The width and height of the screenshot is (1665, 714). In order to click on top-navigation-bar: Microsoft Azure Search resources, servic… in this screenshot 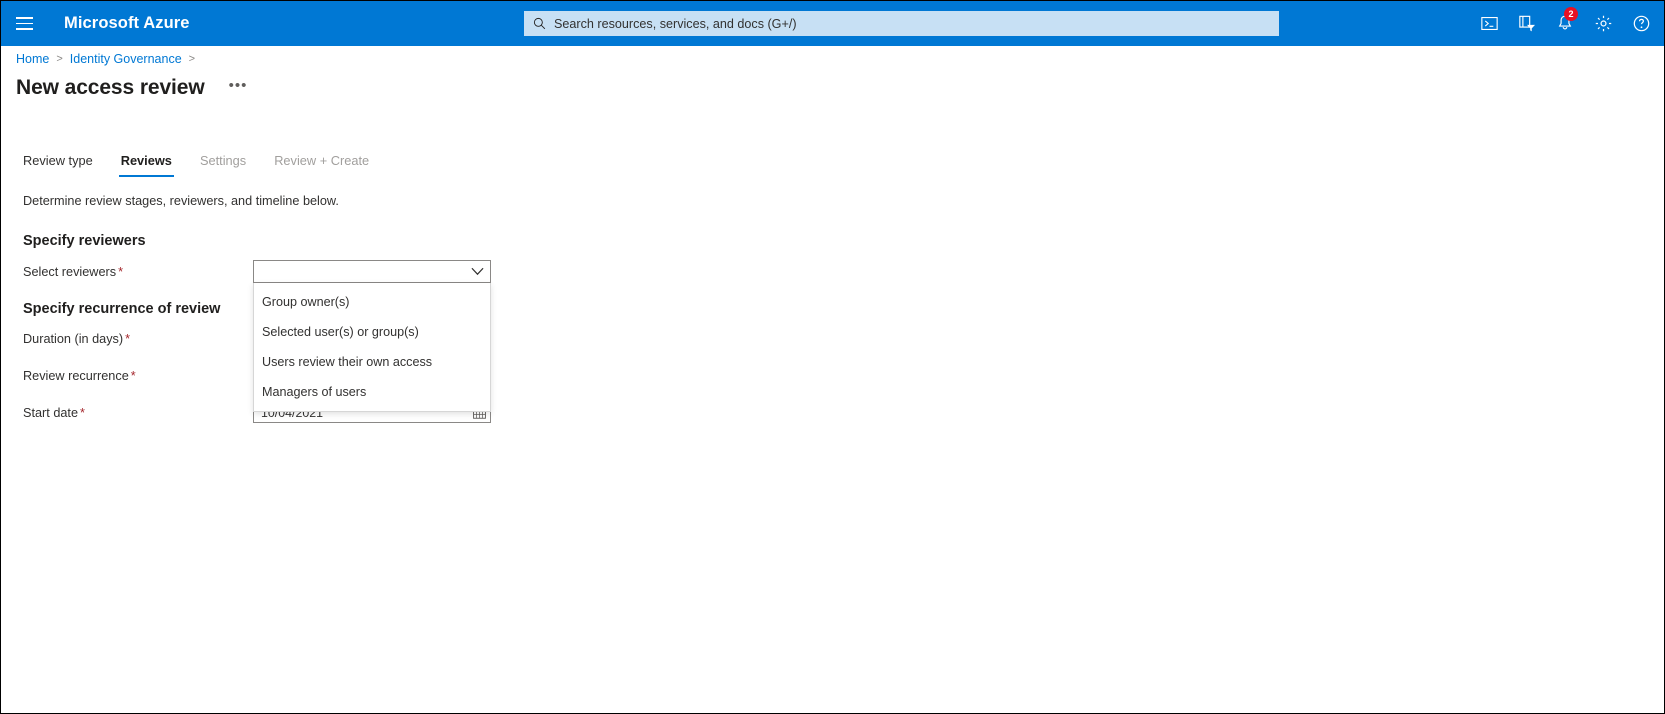, I will do `click(832, 23)`.